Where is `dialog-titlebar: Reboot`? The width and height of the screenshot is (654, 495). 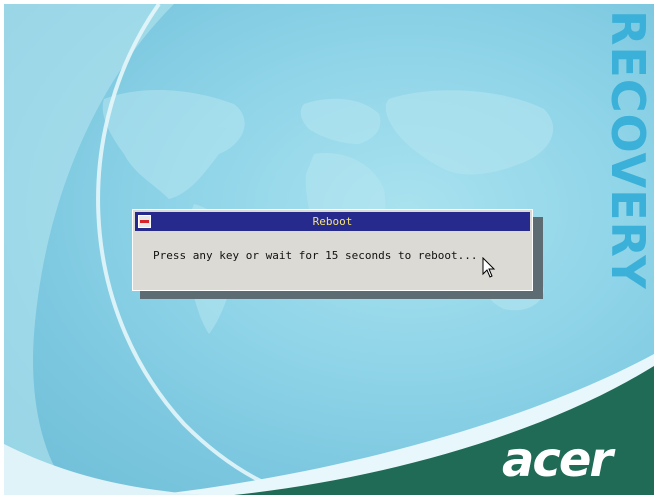 dialog-titlebar: Reboot is located at coordinates (332, 221).